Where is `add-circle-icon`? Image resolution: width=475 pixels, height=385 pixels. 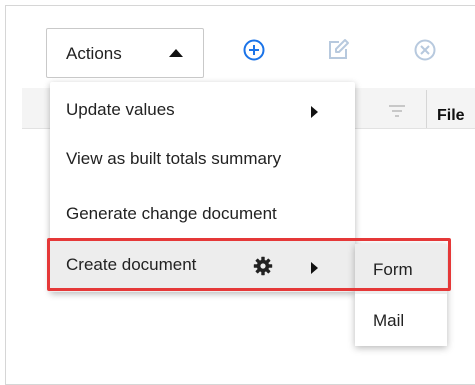 add-circle-icon is located at coordinates (254, 52).